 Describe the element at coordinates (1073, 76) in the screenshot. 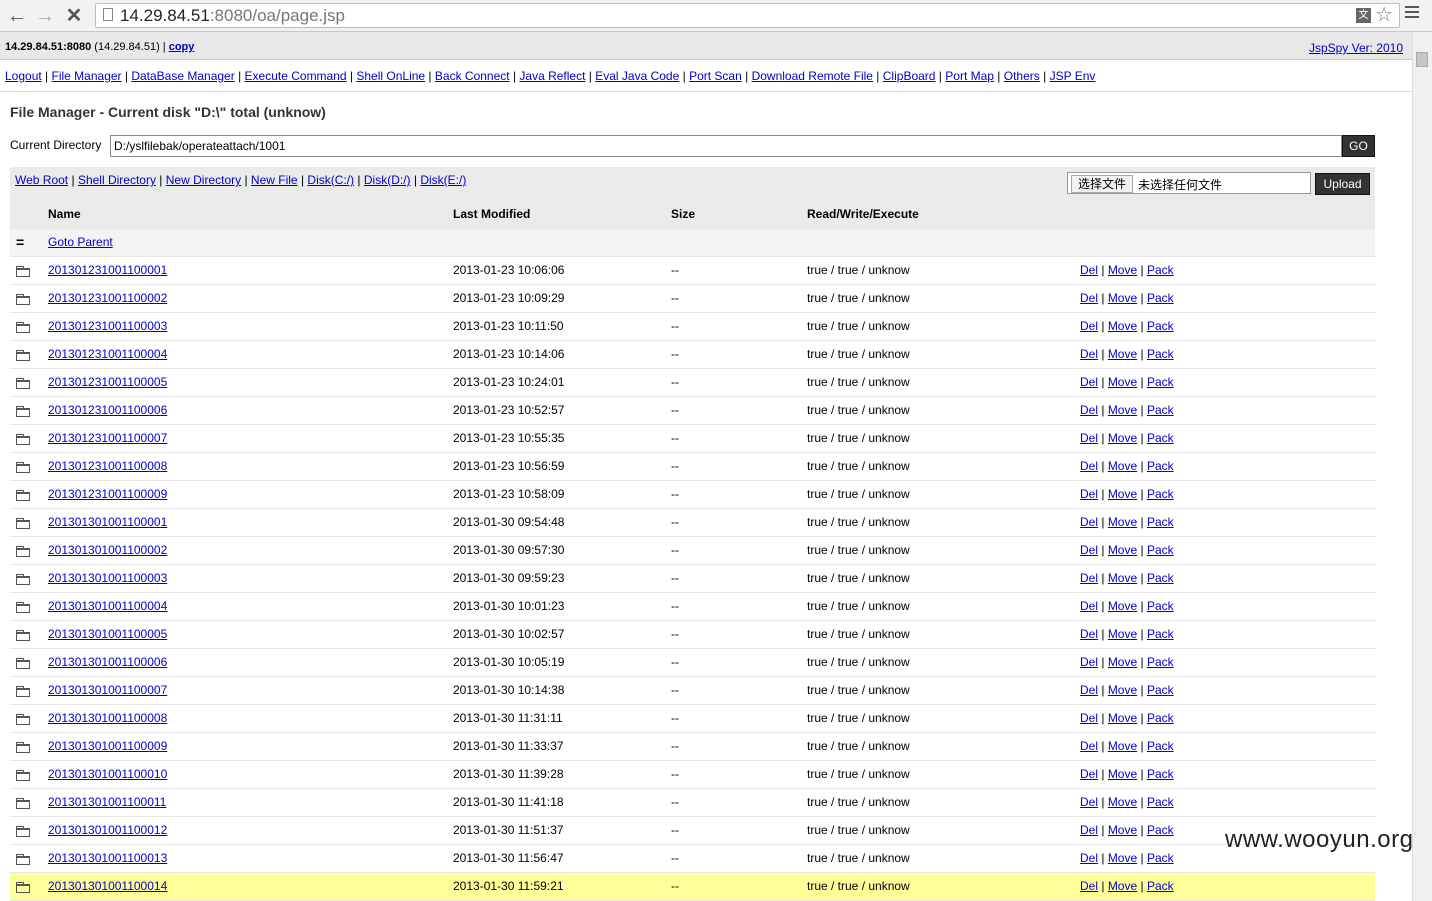

I see `nav-jsp-env: JSP Env` at that location.